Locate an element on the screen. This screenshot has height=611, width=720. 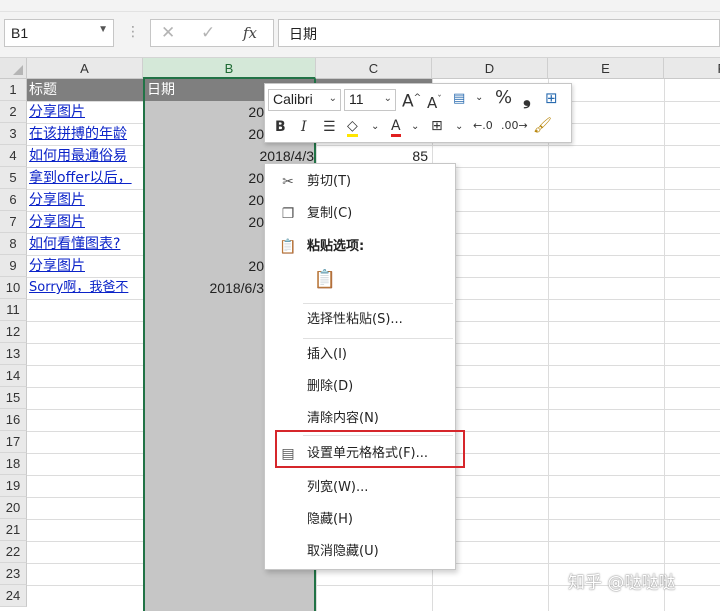
number-format-icon: ▤ is located at coordinates (459, 99).